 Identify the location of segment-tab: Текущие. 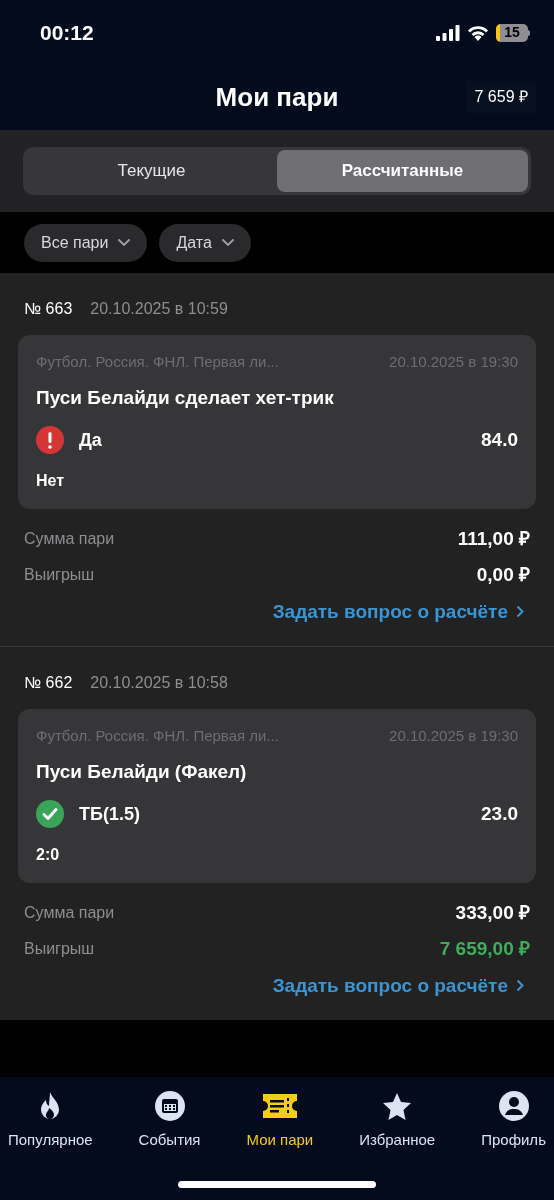
(151, 171).